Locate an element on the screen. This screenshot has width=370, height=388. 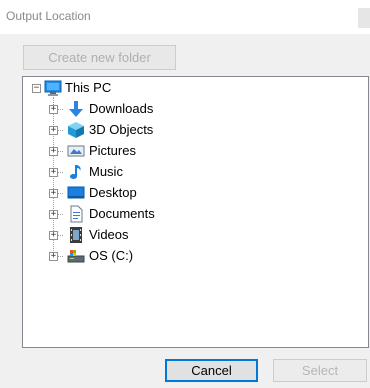
tree-node-label: Music is located at coordinates (106, 171).